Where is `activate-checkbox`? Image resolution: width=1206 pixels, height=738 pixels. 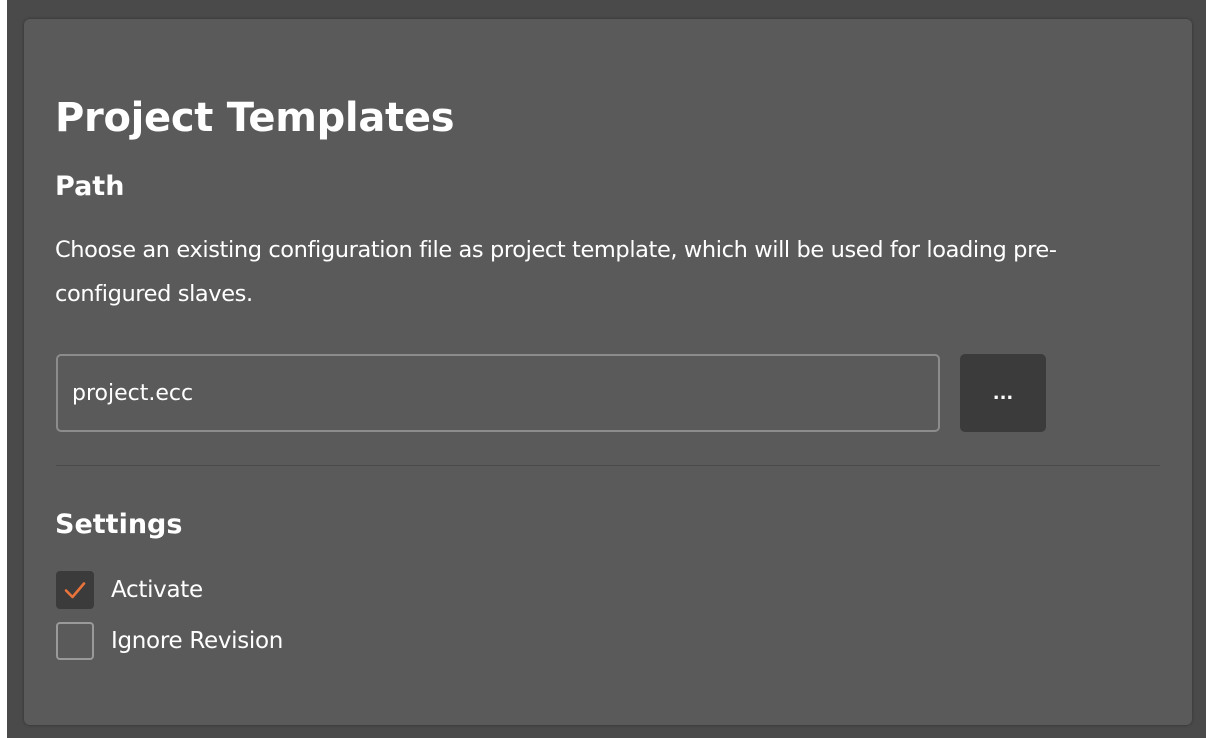 activate-checkbox is located at coordinates (75, 590).